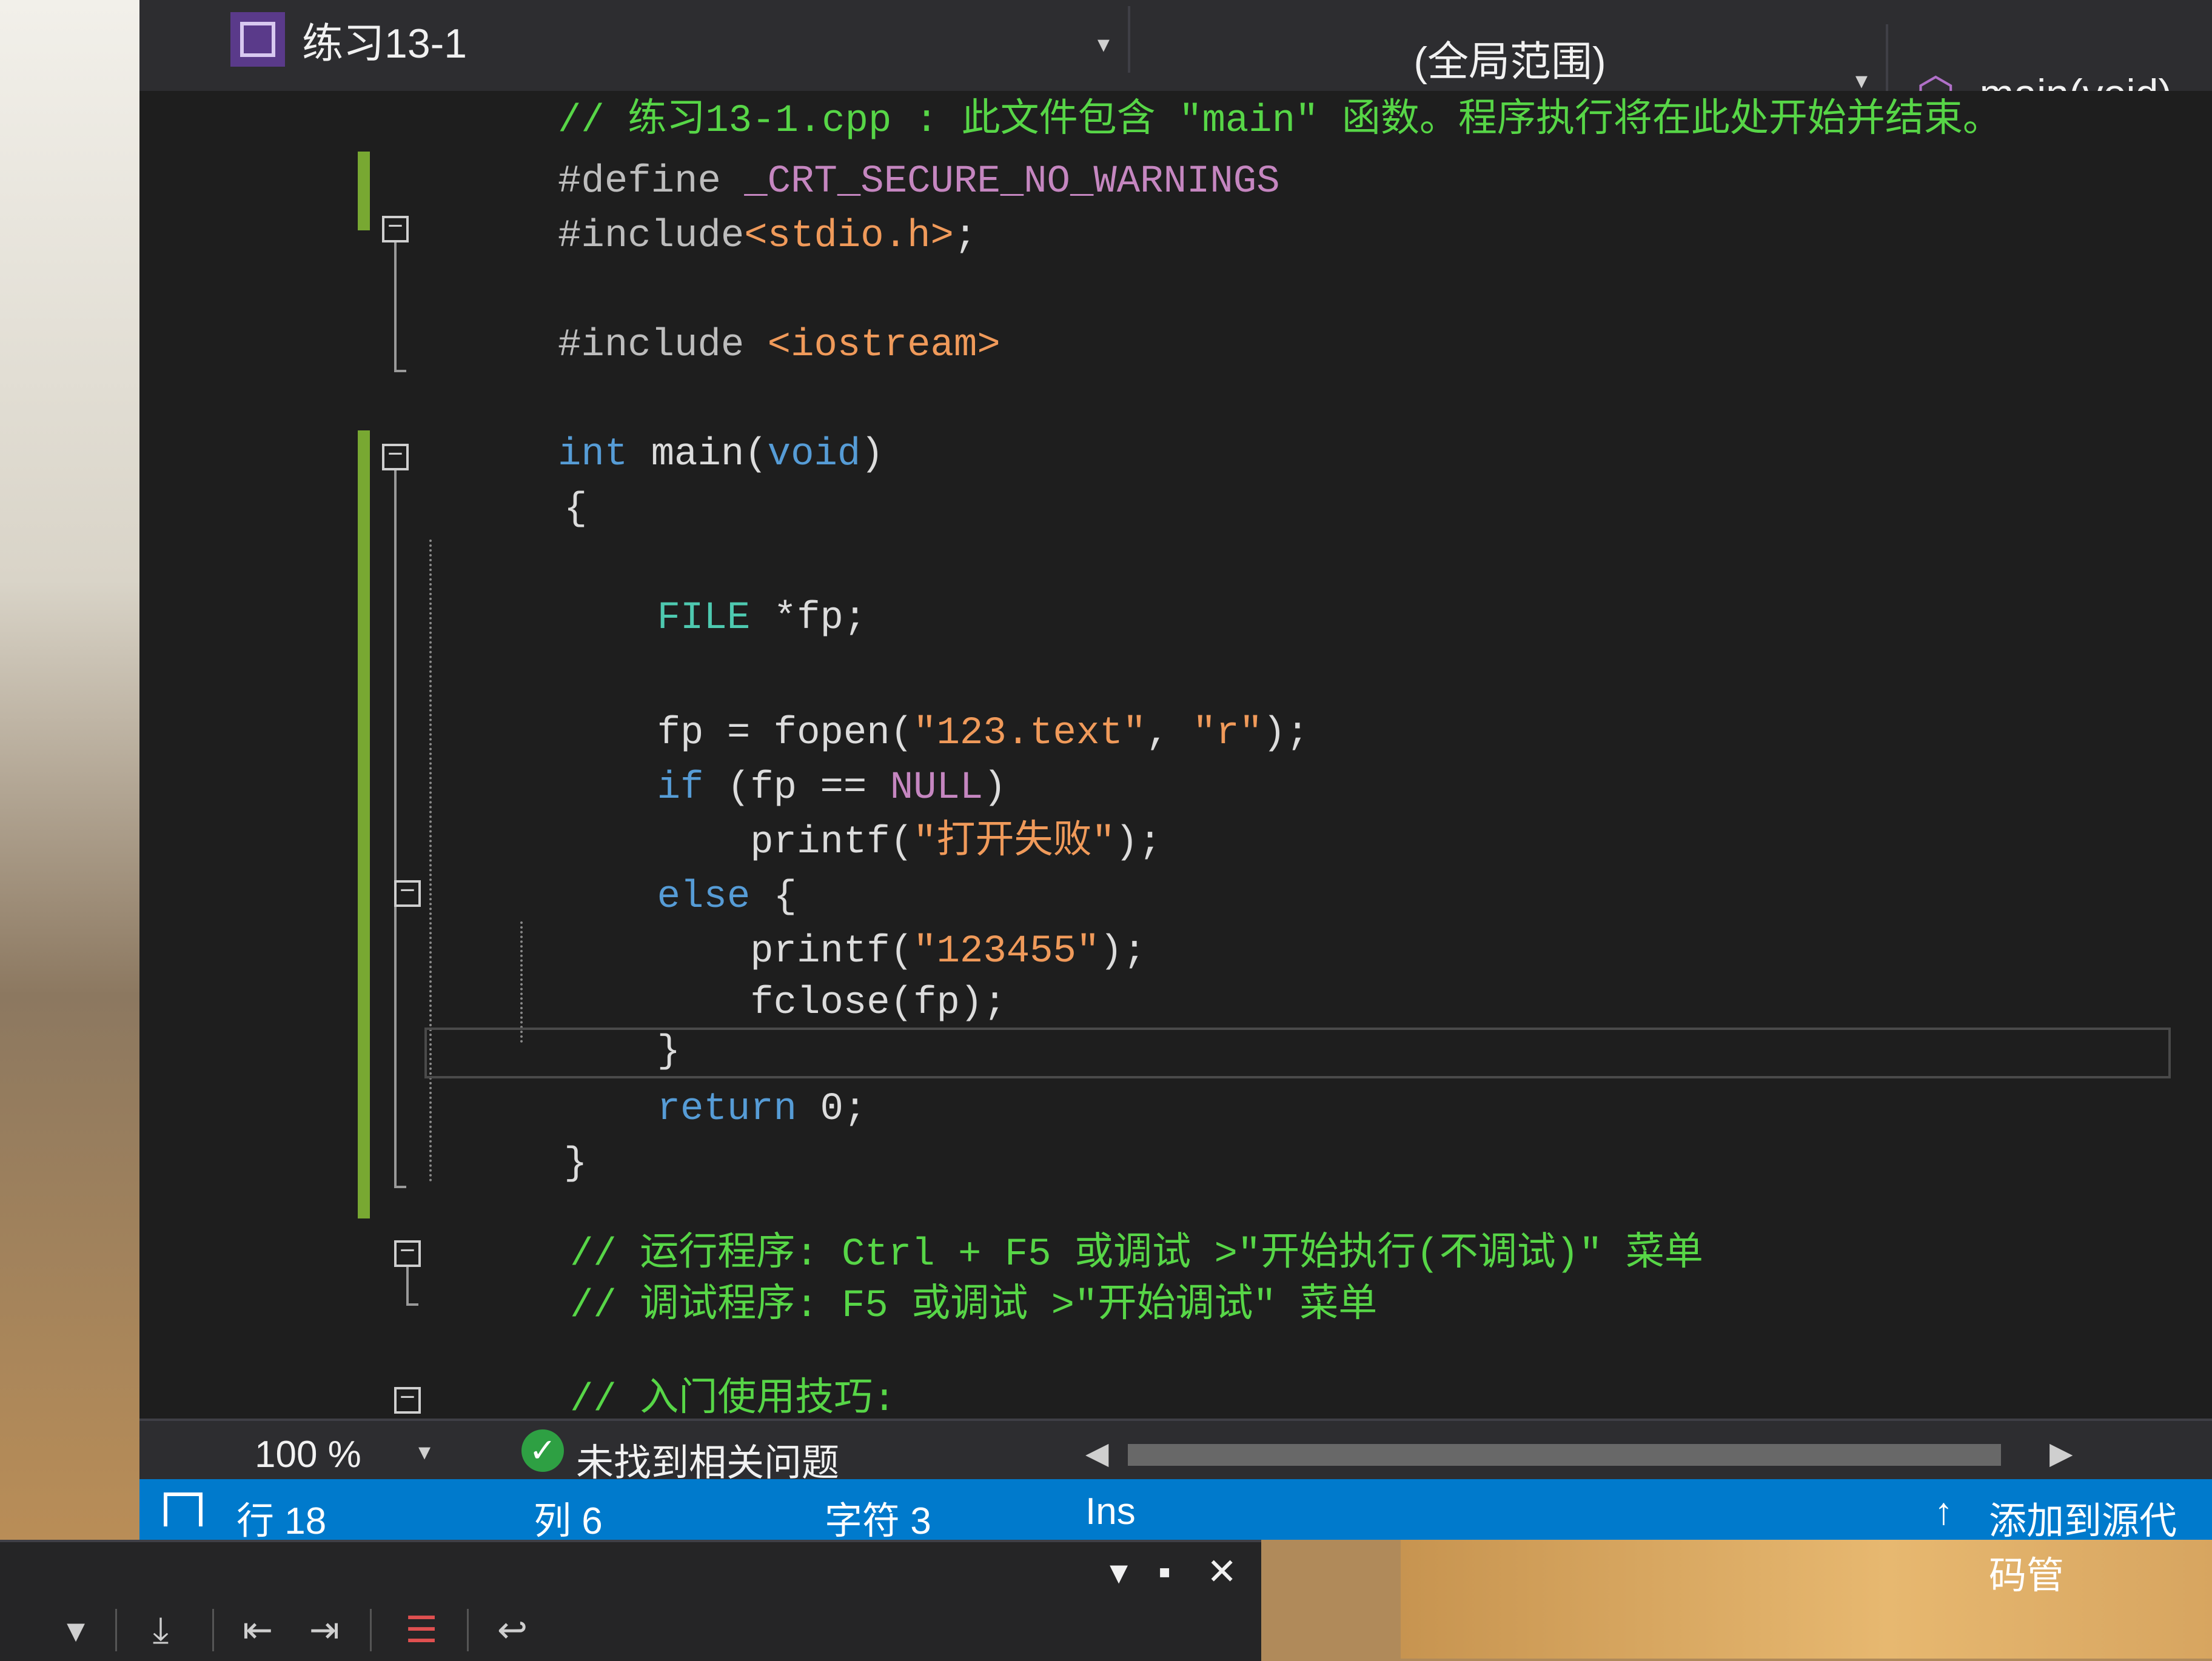 The image size is (2212, 1661). I want to click on horizontal-scrollbar, so click(1565, 1455).